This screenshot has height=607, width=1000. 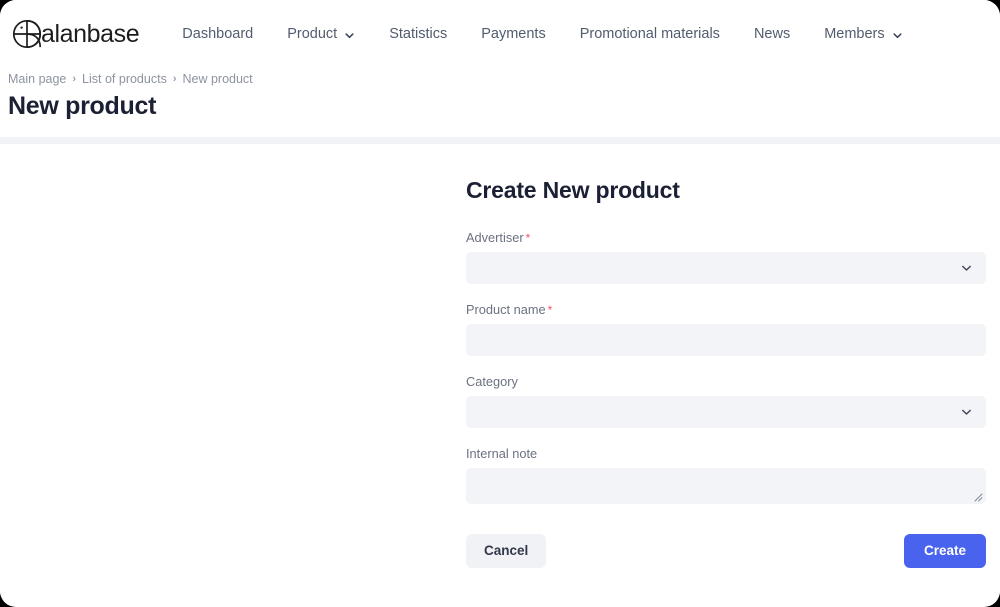 I want to click on nav-item-news: News, so click(x=772, y=34).